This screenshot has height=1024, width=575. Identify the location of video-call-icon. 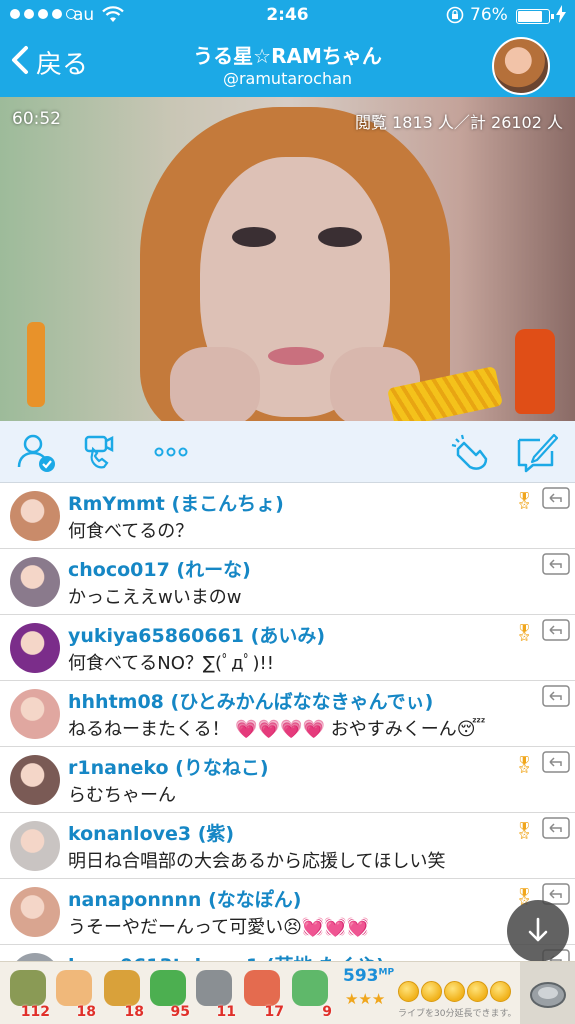
(103, 452).